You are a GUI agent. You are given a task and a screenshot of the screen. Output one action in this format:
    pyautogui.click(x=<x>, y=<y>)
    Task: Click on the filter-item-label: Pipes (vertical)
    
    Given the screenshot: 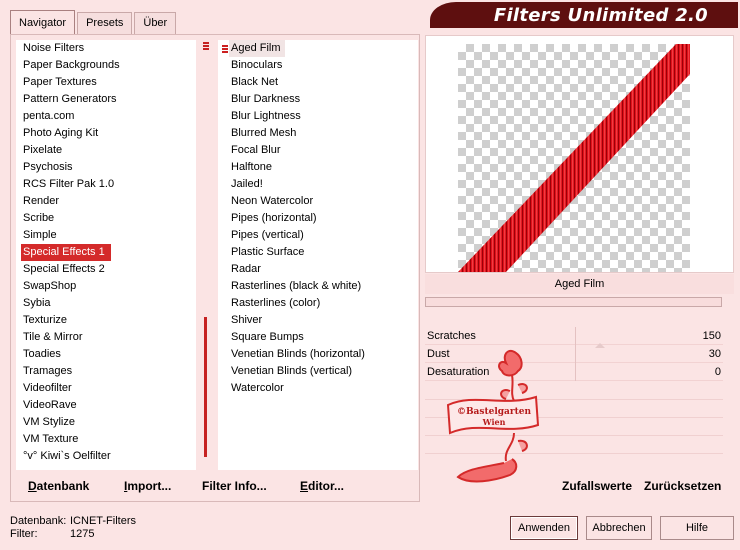 What is the action you would take?
    pyautogui.click(x=267, y=235)
    